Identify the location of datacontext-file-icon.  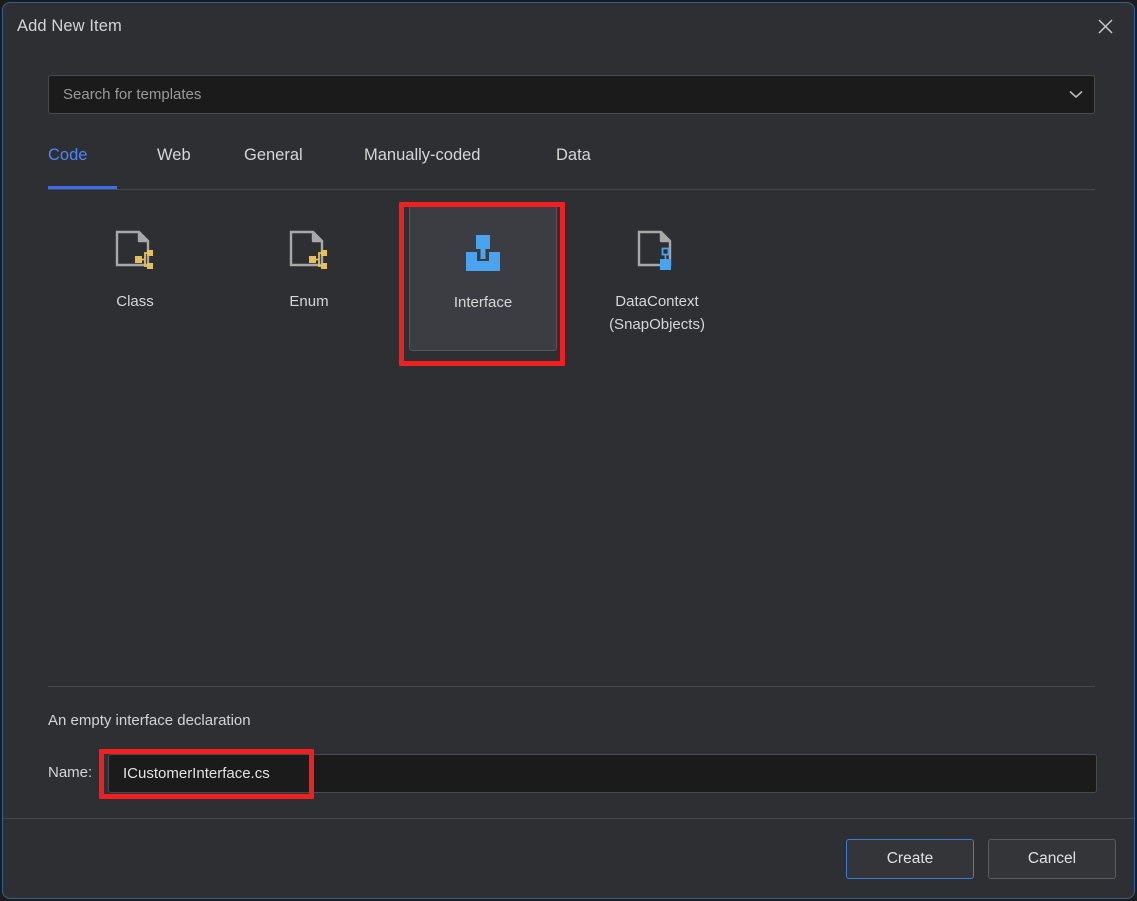
(657, 252).